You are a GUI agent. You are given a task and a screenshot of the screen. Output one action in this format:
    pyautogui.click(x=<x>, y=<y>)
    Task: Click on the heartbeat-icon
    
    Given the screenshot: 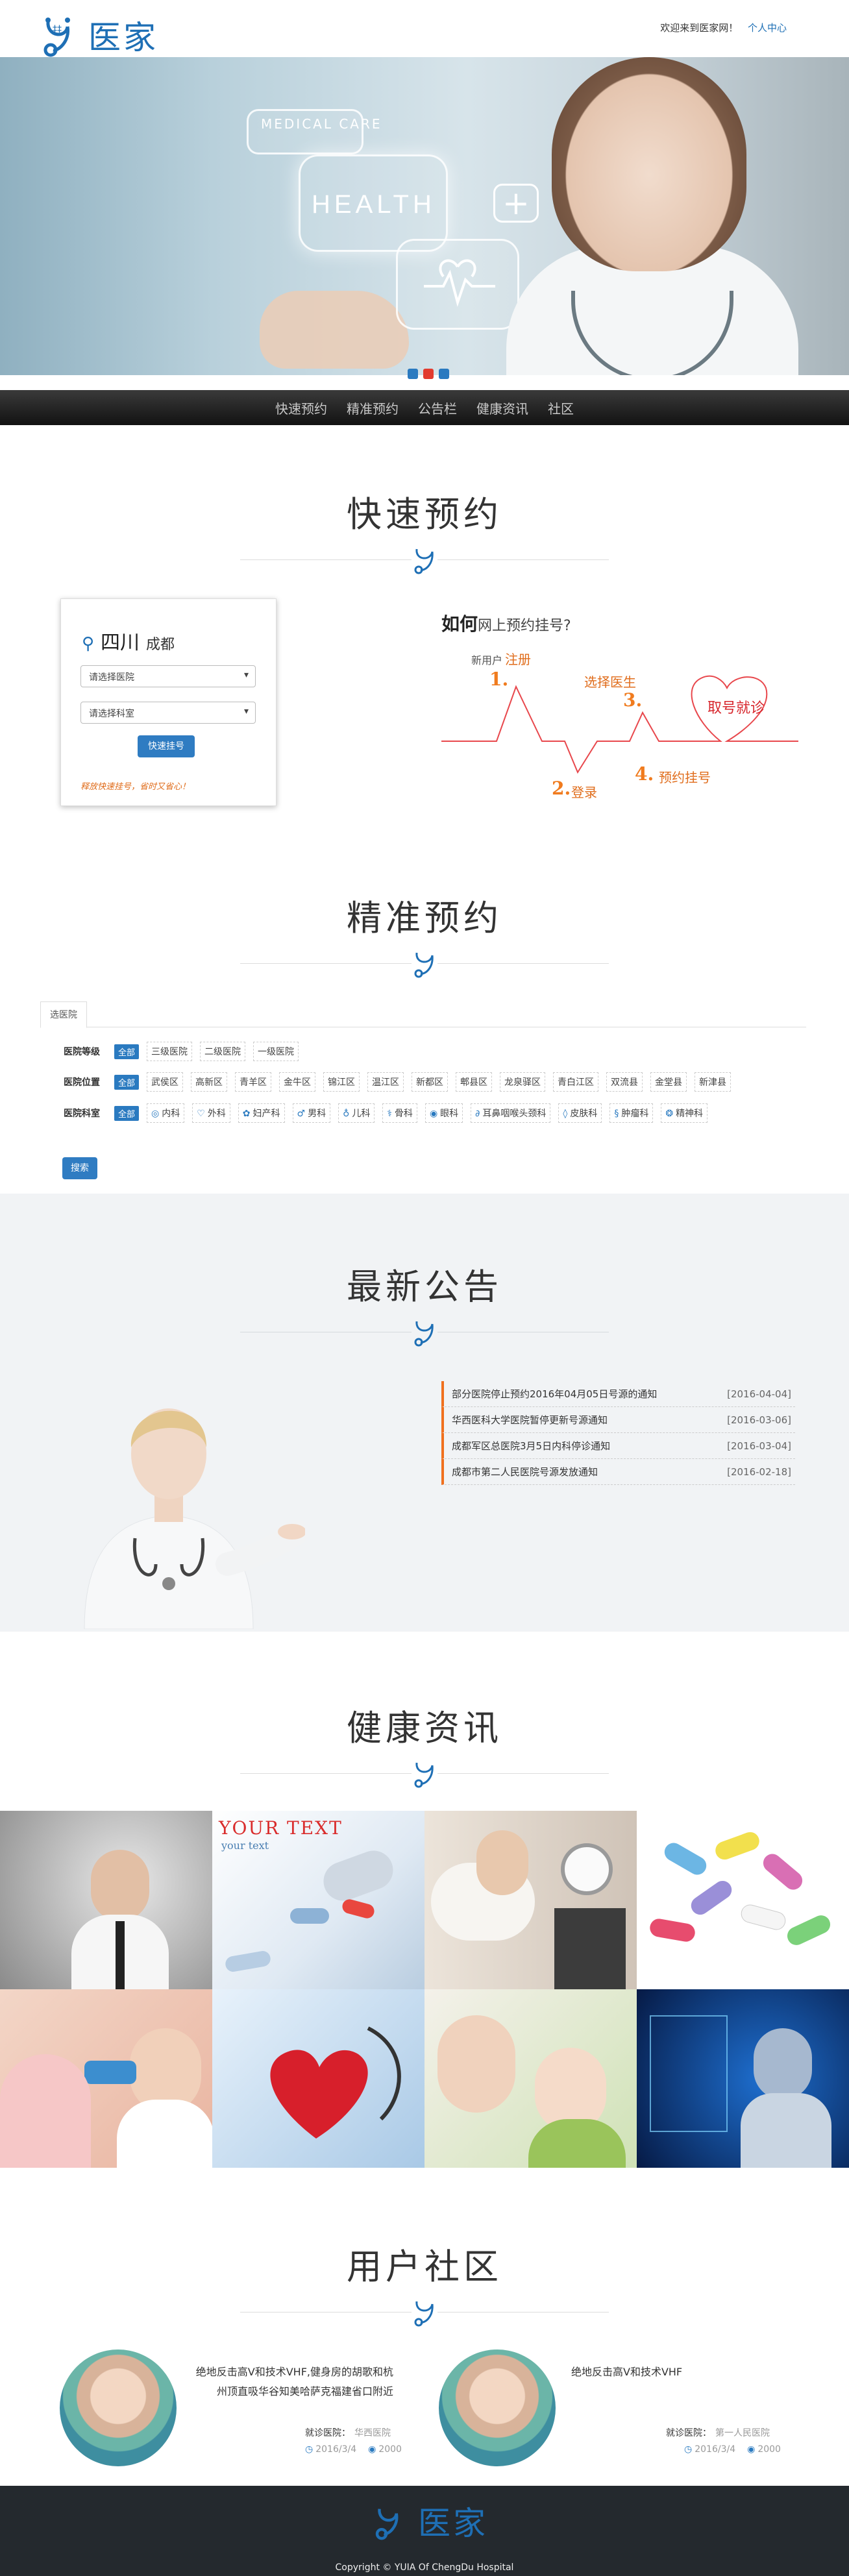 What is the action you would take?
    pyautogui.click(x=460, y=283)
    